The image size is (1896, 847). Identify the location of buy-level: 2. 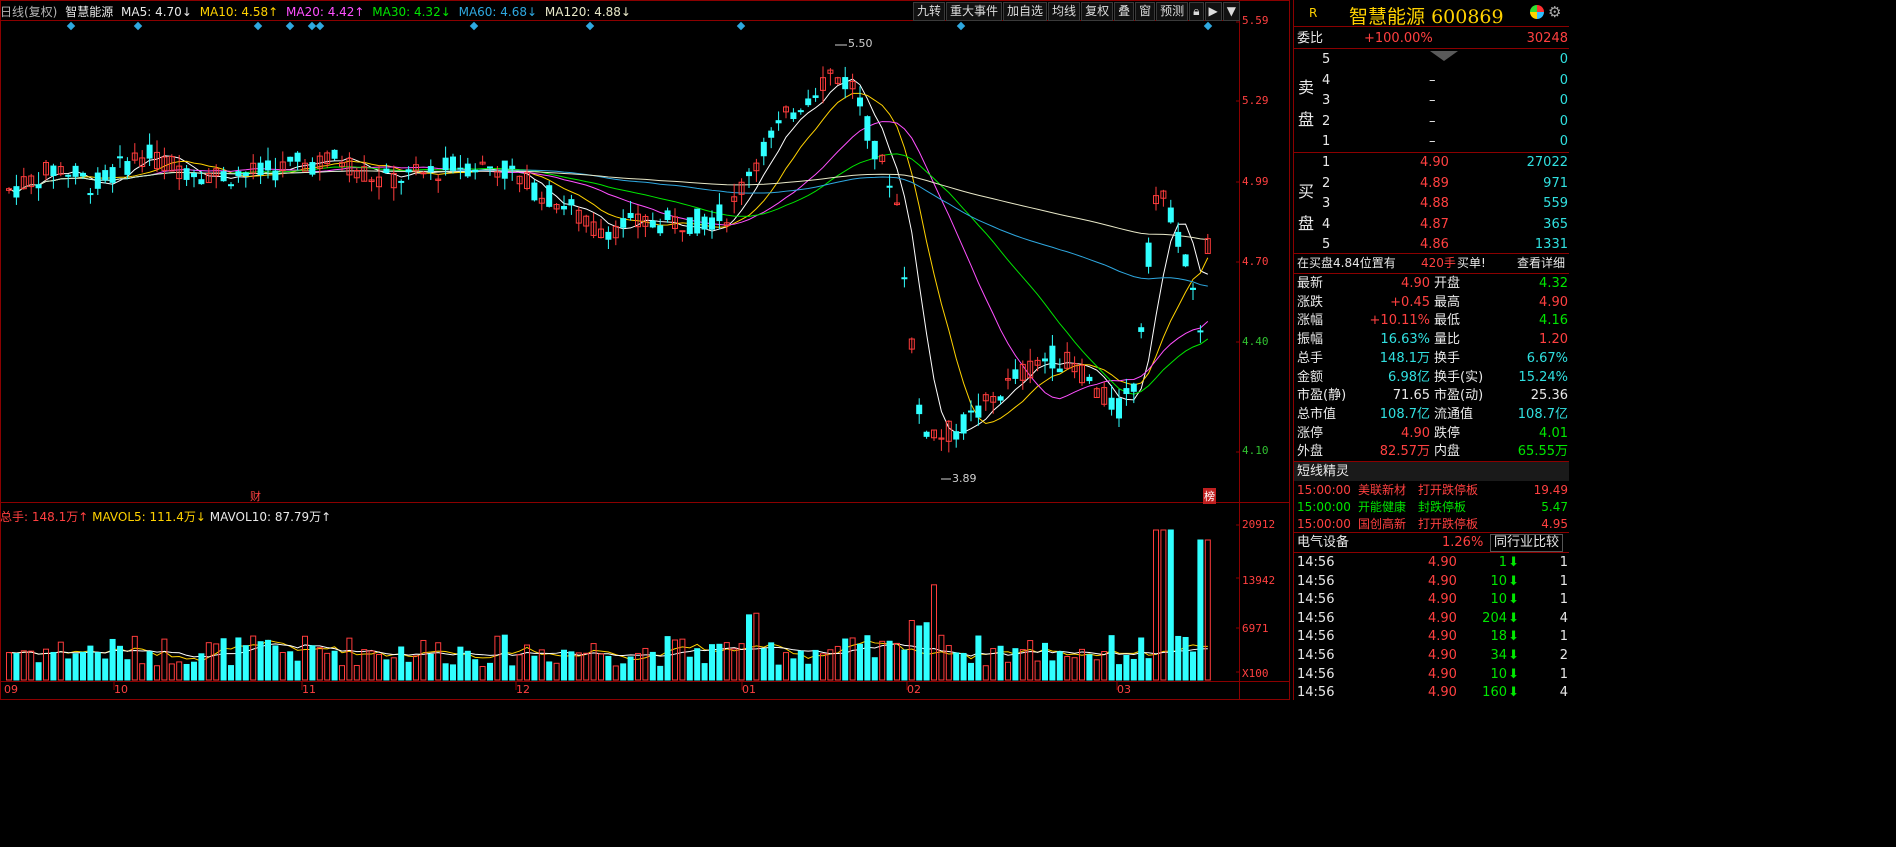
(1326, 183).